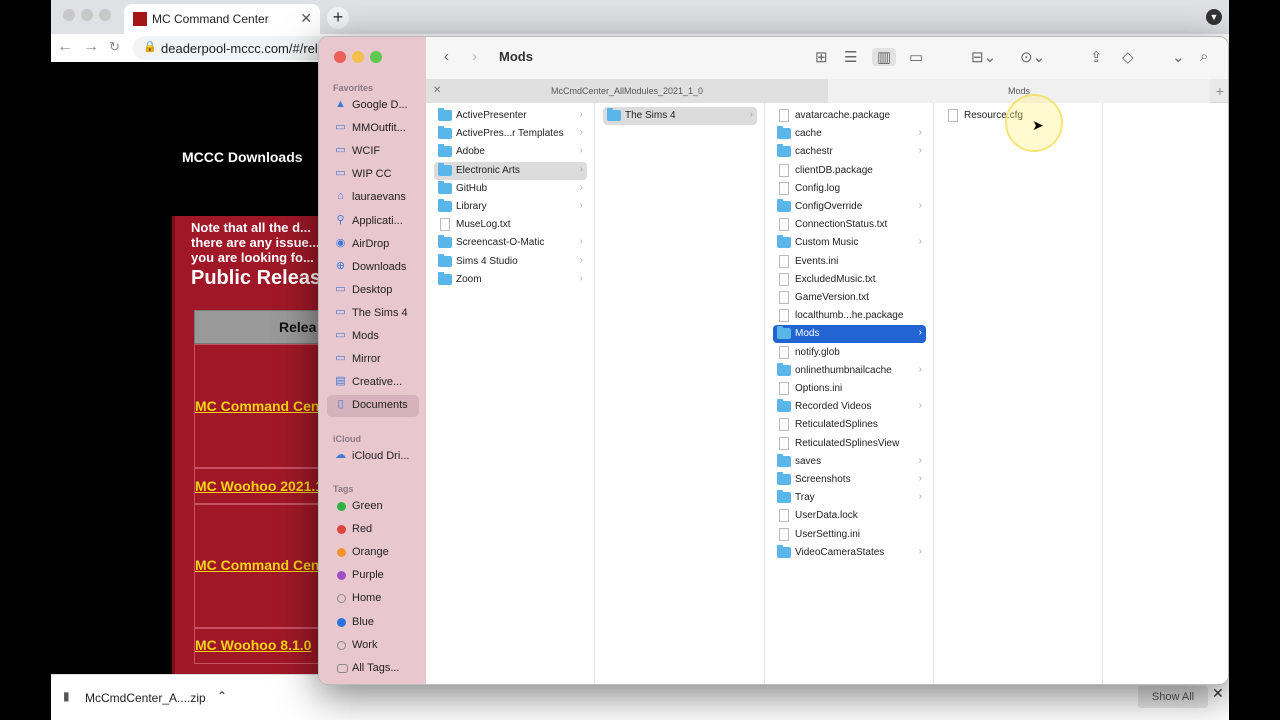 The height and width of the screenshot is (720, 1280). I want to click on folder-item: Sims 4 Studio ›, so click(510, 262).